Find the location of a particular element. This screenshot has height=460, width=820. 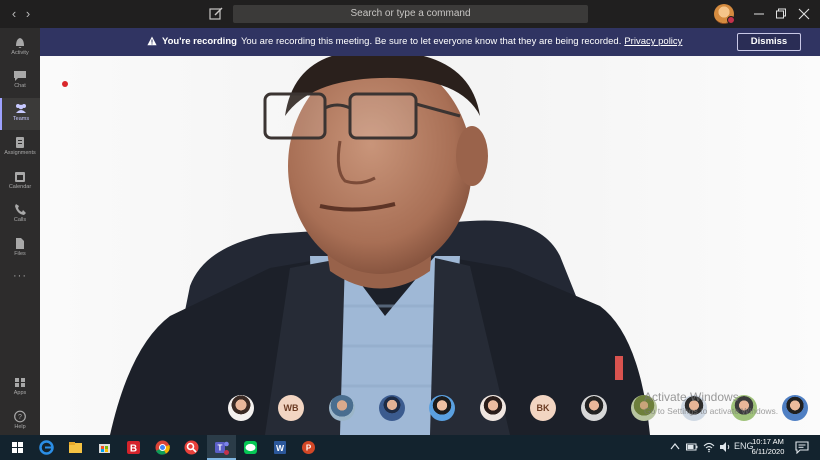

teams-icon is located at coordinates (21, 108).